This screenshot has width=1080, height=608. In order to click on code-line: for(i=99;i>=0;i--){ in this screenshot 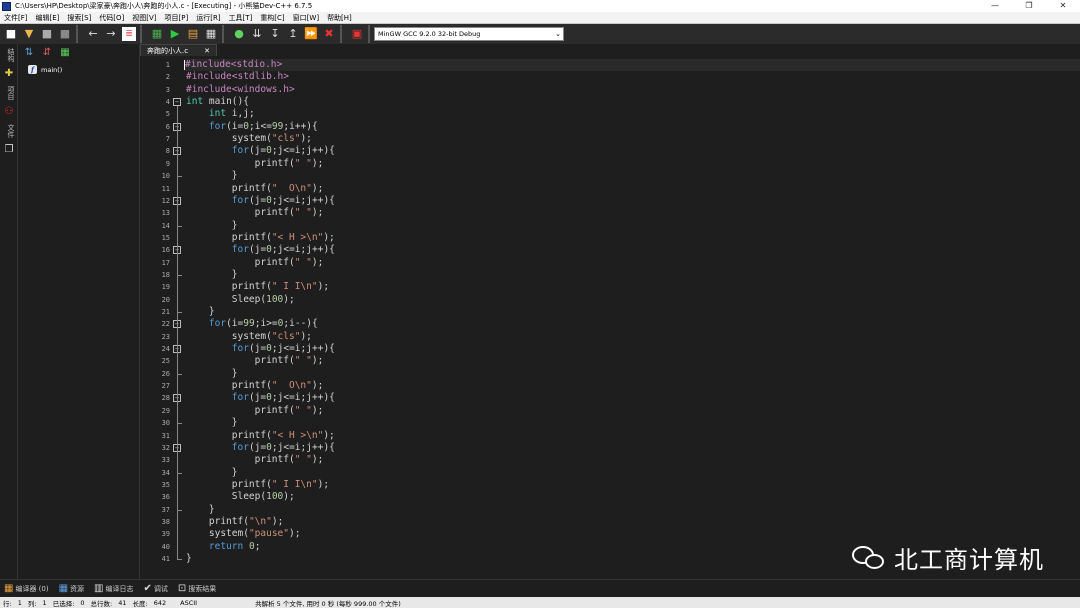, I will do `click(252, 324)`.